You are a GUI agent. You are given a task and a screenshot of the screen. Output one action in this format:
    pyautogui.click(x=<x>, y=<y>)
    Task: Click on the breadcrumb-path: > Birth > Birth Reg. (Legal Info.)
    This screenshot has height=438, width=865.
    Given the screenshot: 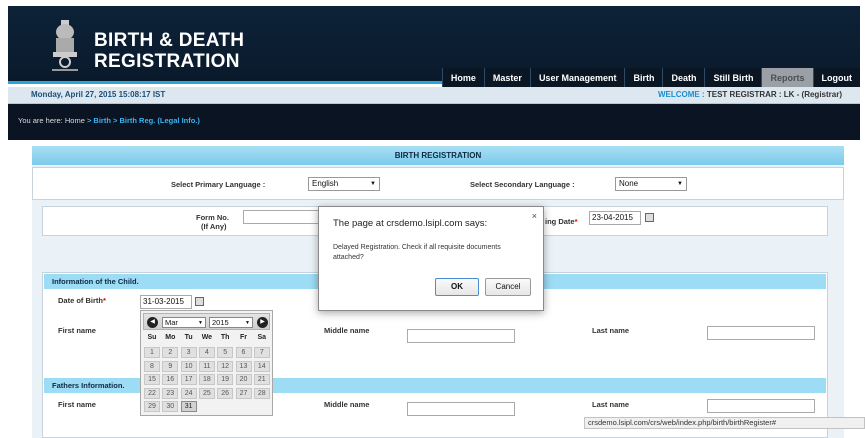 What is the action you would take?
    pyautogui.click(x=143, y=120)
    